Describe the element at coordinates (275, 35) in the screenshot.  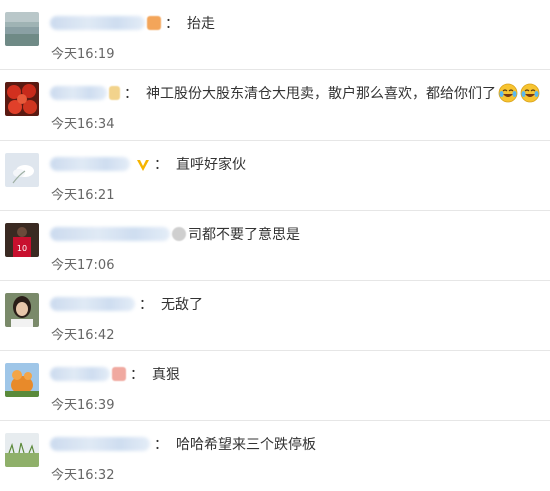
I see `comment-item: ： 抬走 今天16:19` at that location.